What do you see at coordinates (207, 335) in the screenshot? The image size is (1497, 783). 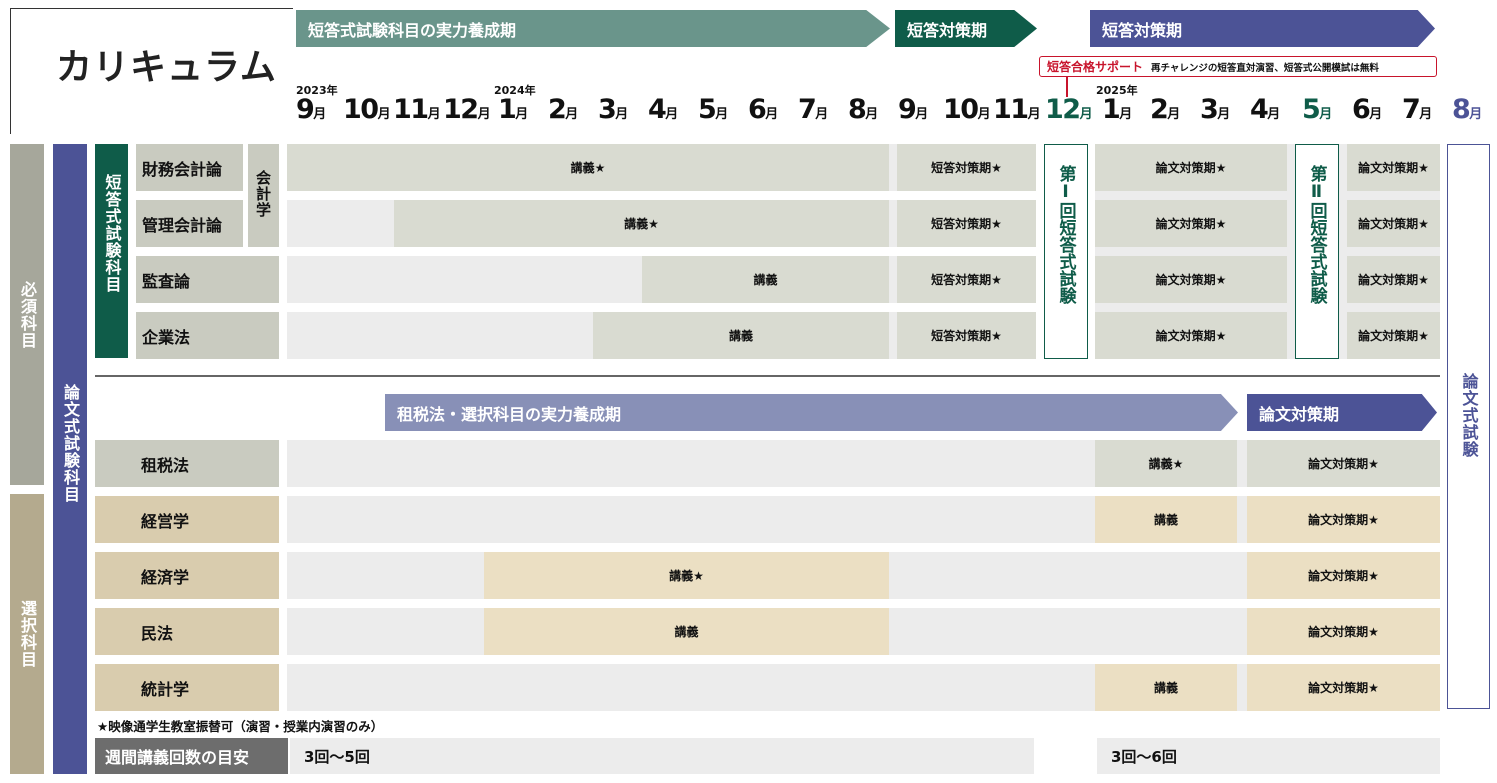 I see `subject-label: 企業法` at bounding box center [207, 335].